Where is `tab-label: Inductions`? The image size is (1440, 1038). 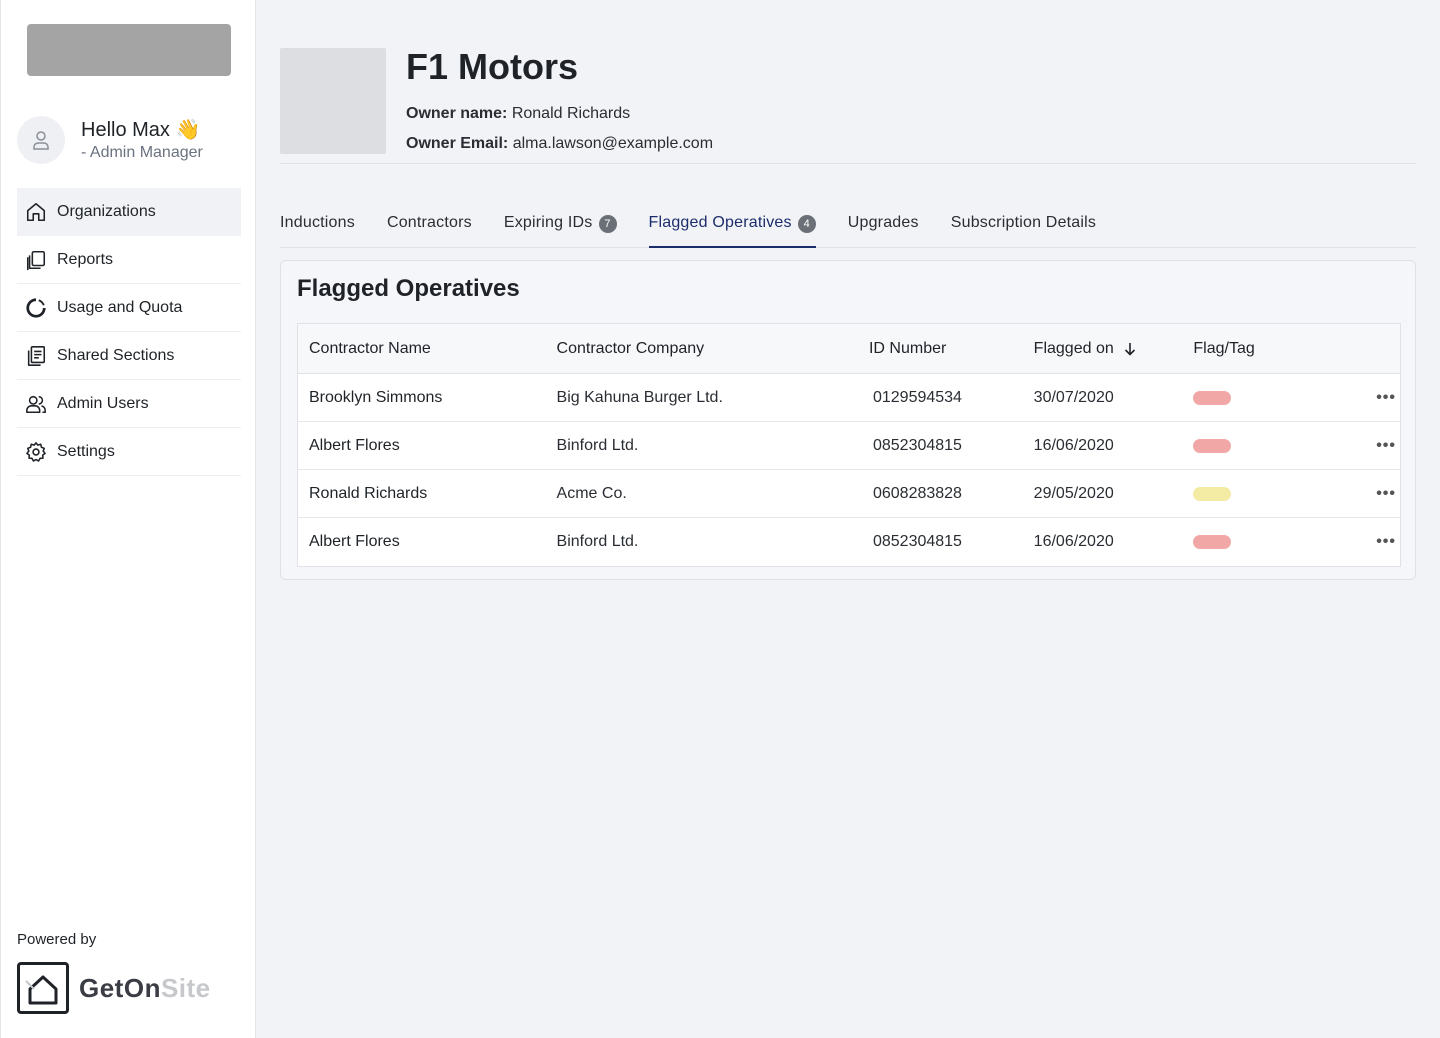
tab-label: Inductions is located at coordinates (317, 222).